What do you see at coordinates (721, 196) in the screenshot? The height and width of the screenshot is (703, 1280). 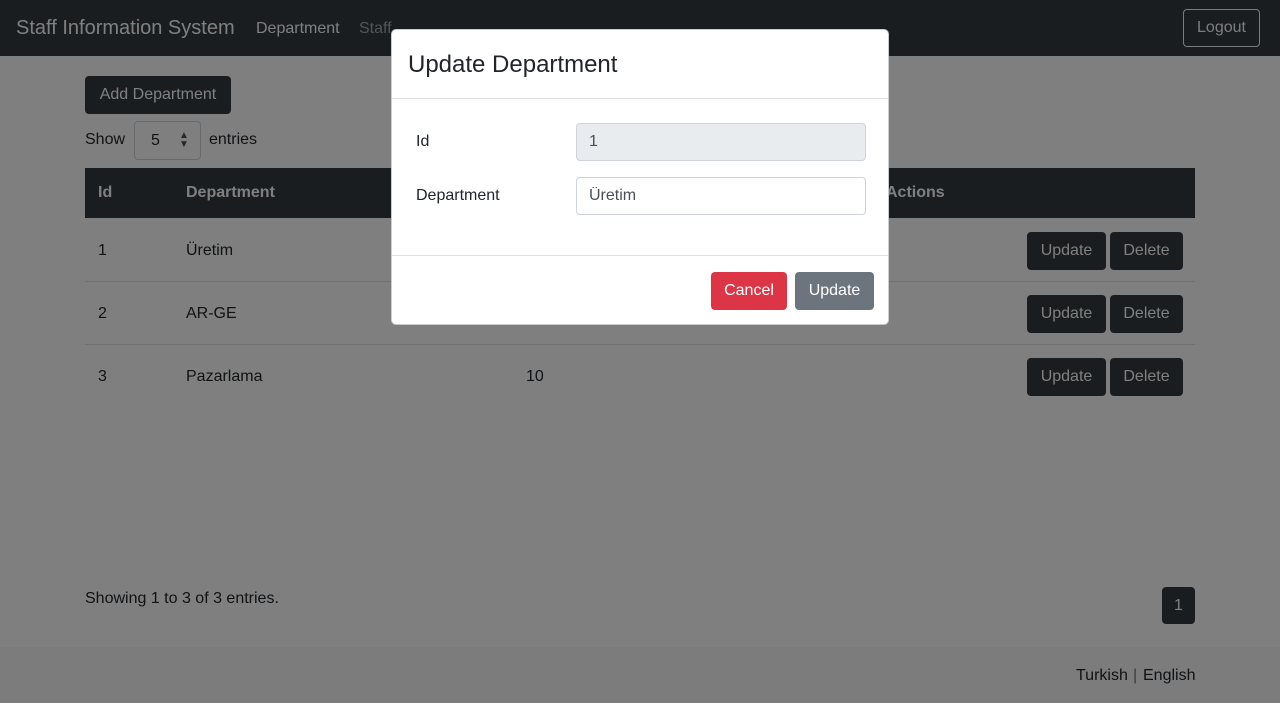 I see `department-field` at bounding box center [721, 196].